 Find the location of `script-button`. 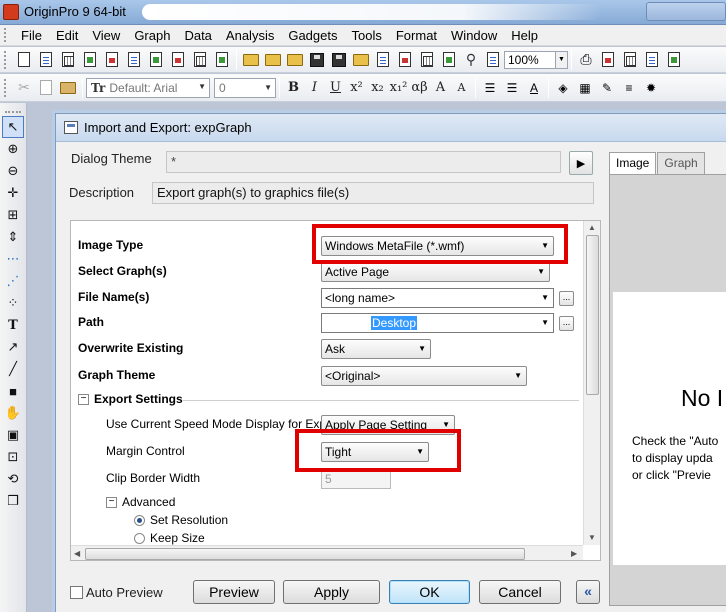

script-button is located at coordinates (493, 60).